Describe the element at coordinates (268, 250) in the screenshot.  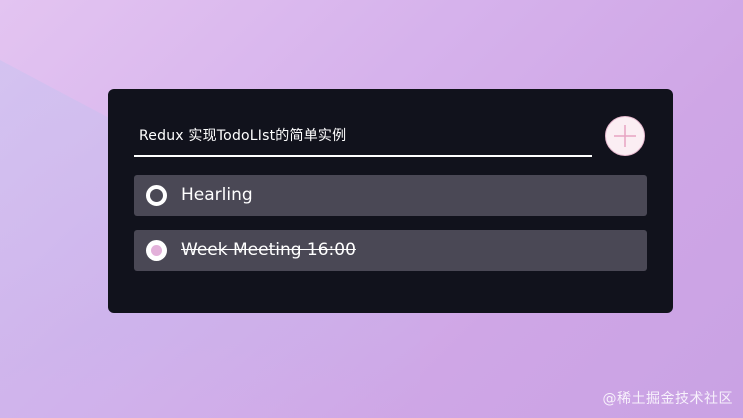
I see `todo-item-text: Week Meeting 16:00` at that location.